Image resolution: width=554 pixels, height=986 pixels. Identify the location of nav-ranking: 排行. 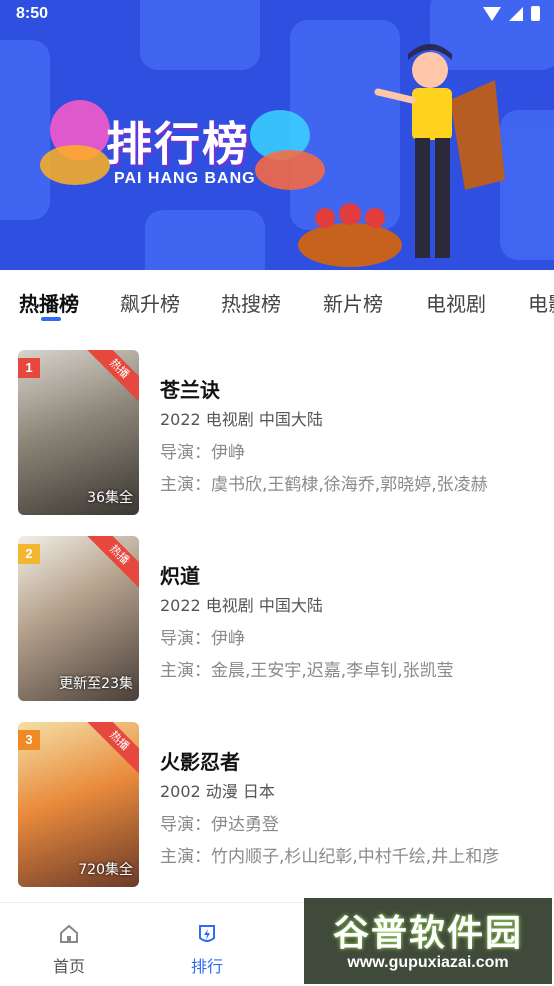
(207, 950).